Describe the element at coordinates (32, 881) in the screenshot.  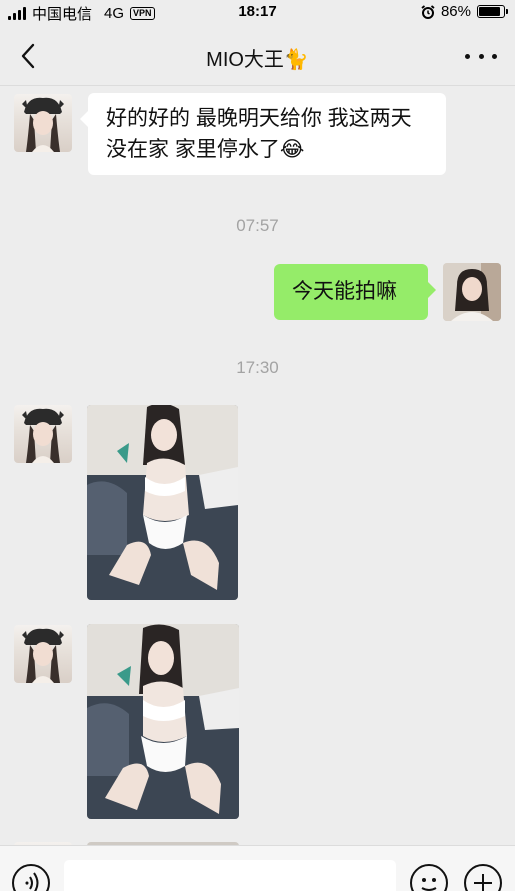
I see `voice-icon` at that location.